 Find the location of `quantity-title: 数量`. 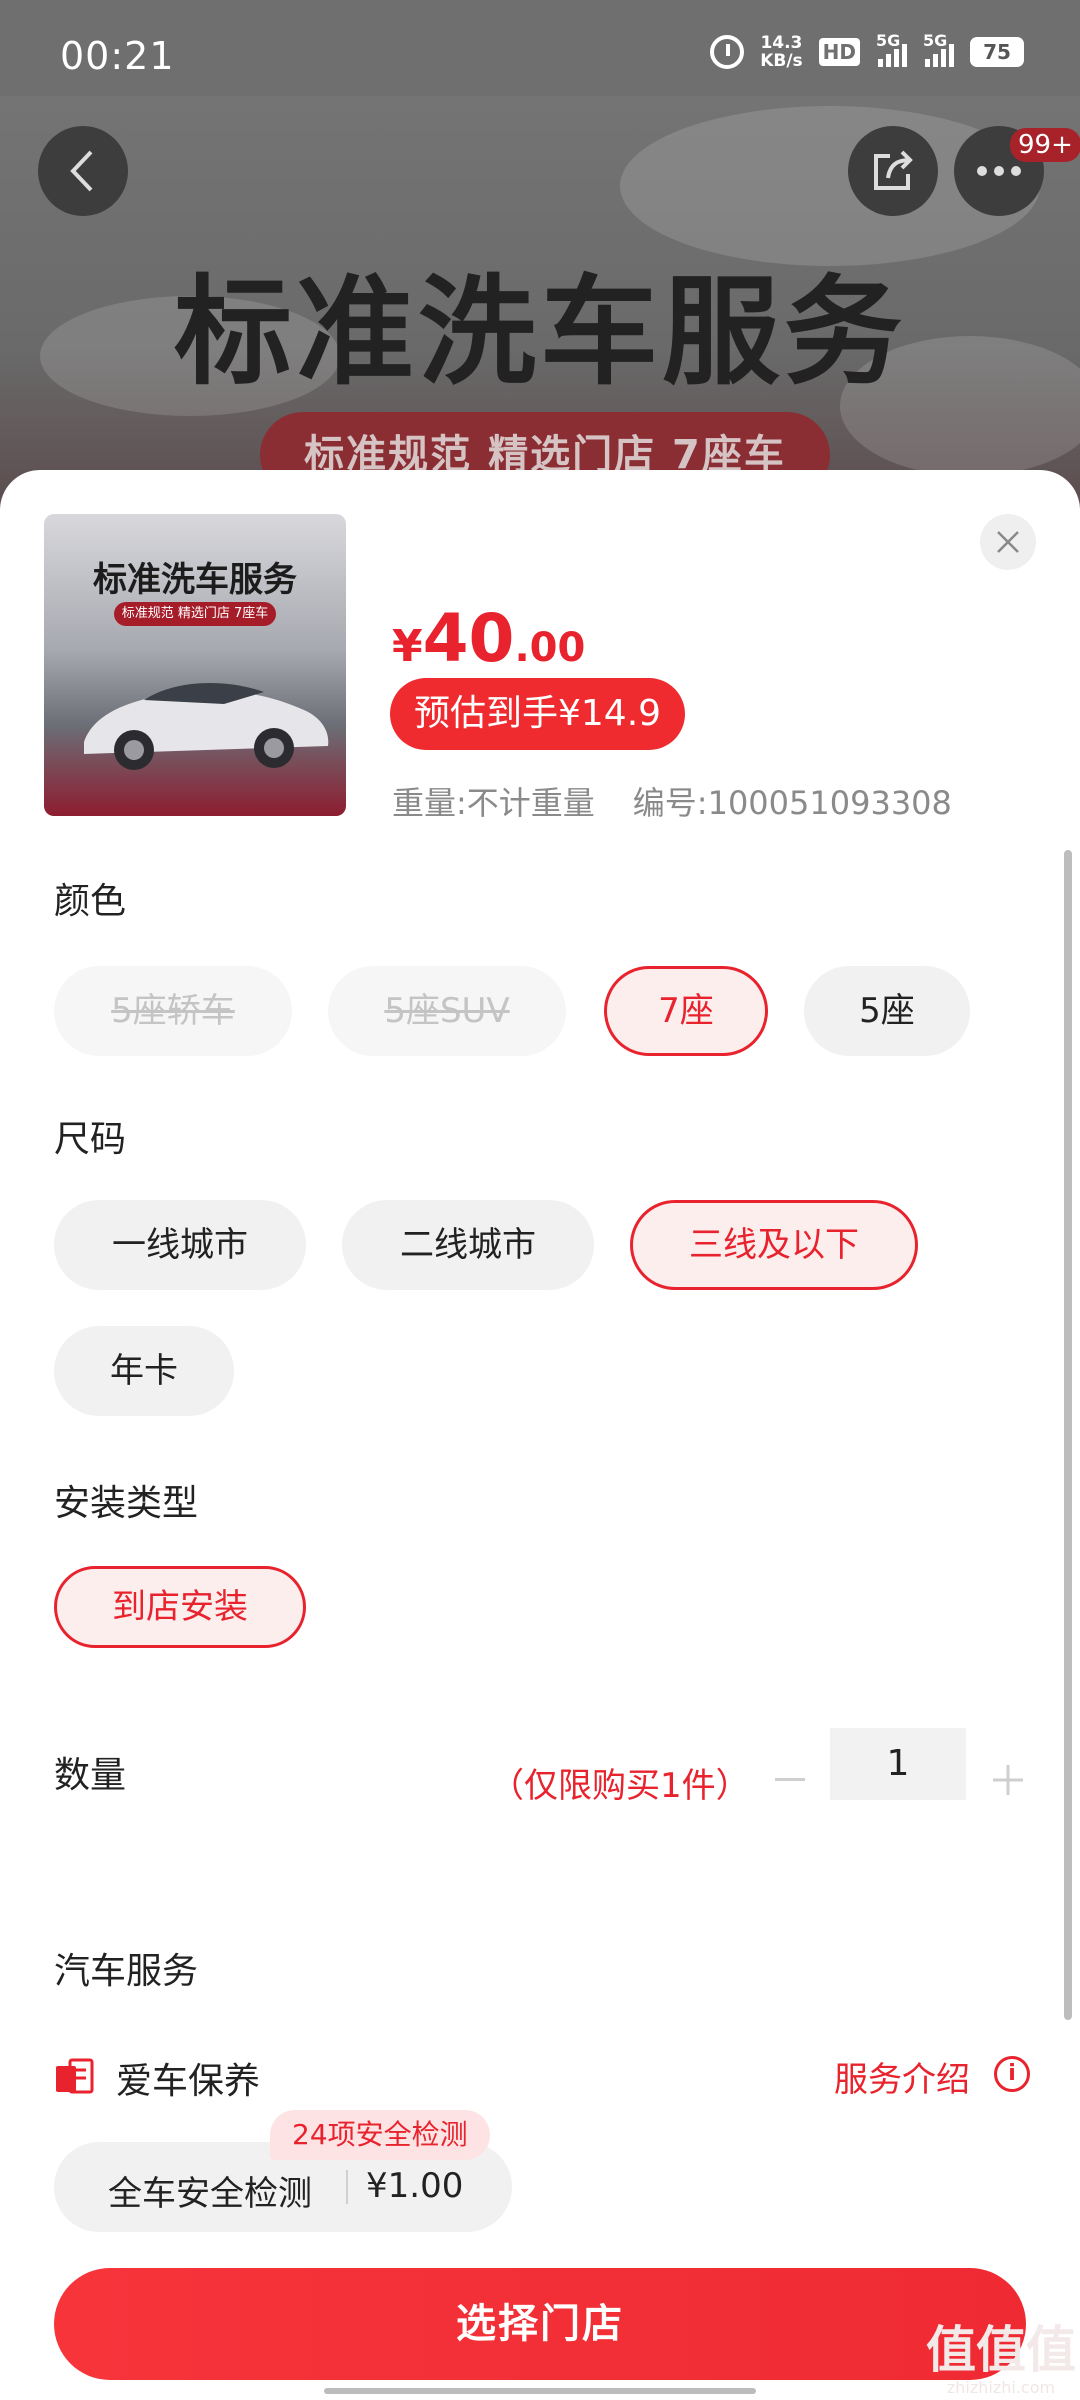

quantity-title: 数量 is located at coordinates (90, 1775).